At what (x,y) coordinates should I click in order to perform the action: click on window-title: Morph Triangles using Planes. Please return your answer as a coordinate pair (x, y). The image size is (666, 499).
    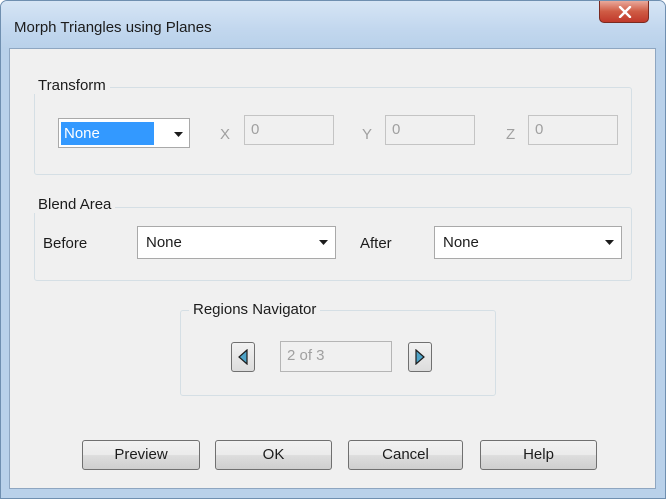
    Looking at the image, I should click on (113, 27).